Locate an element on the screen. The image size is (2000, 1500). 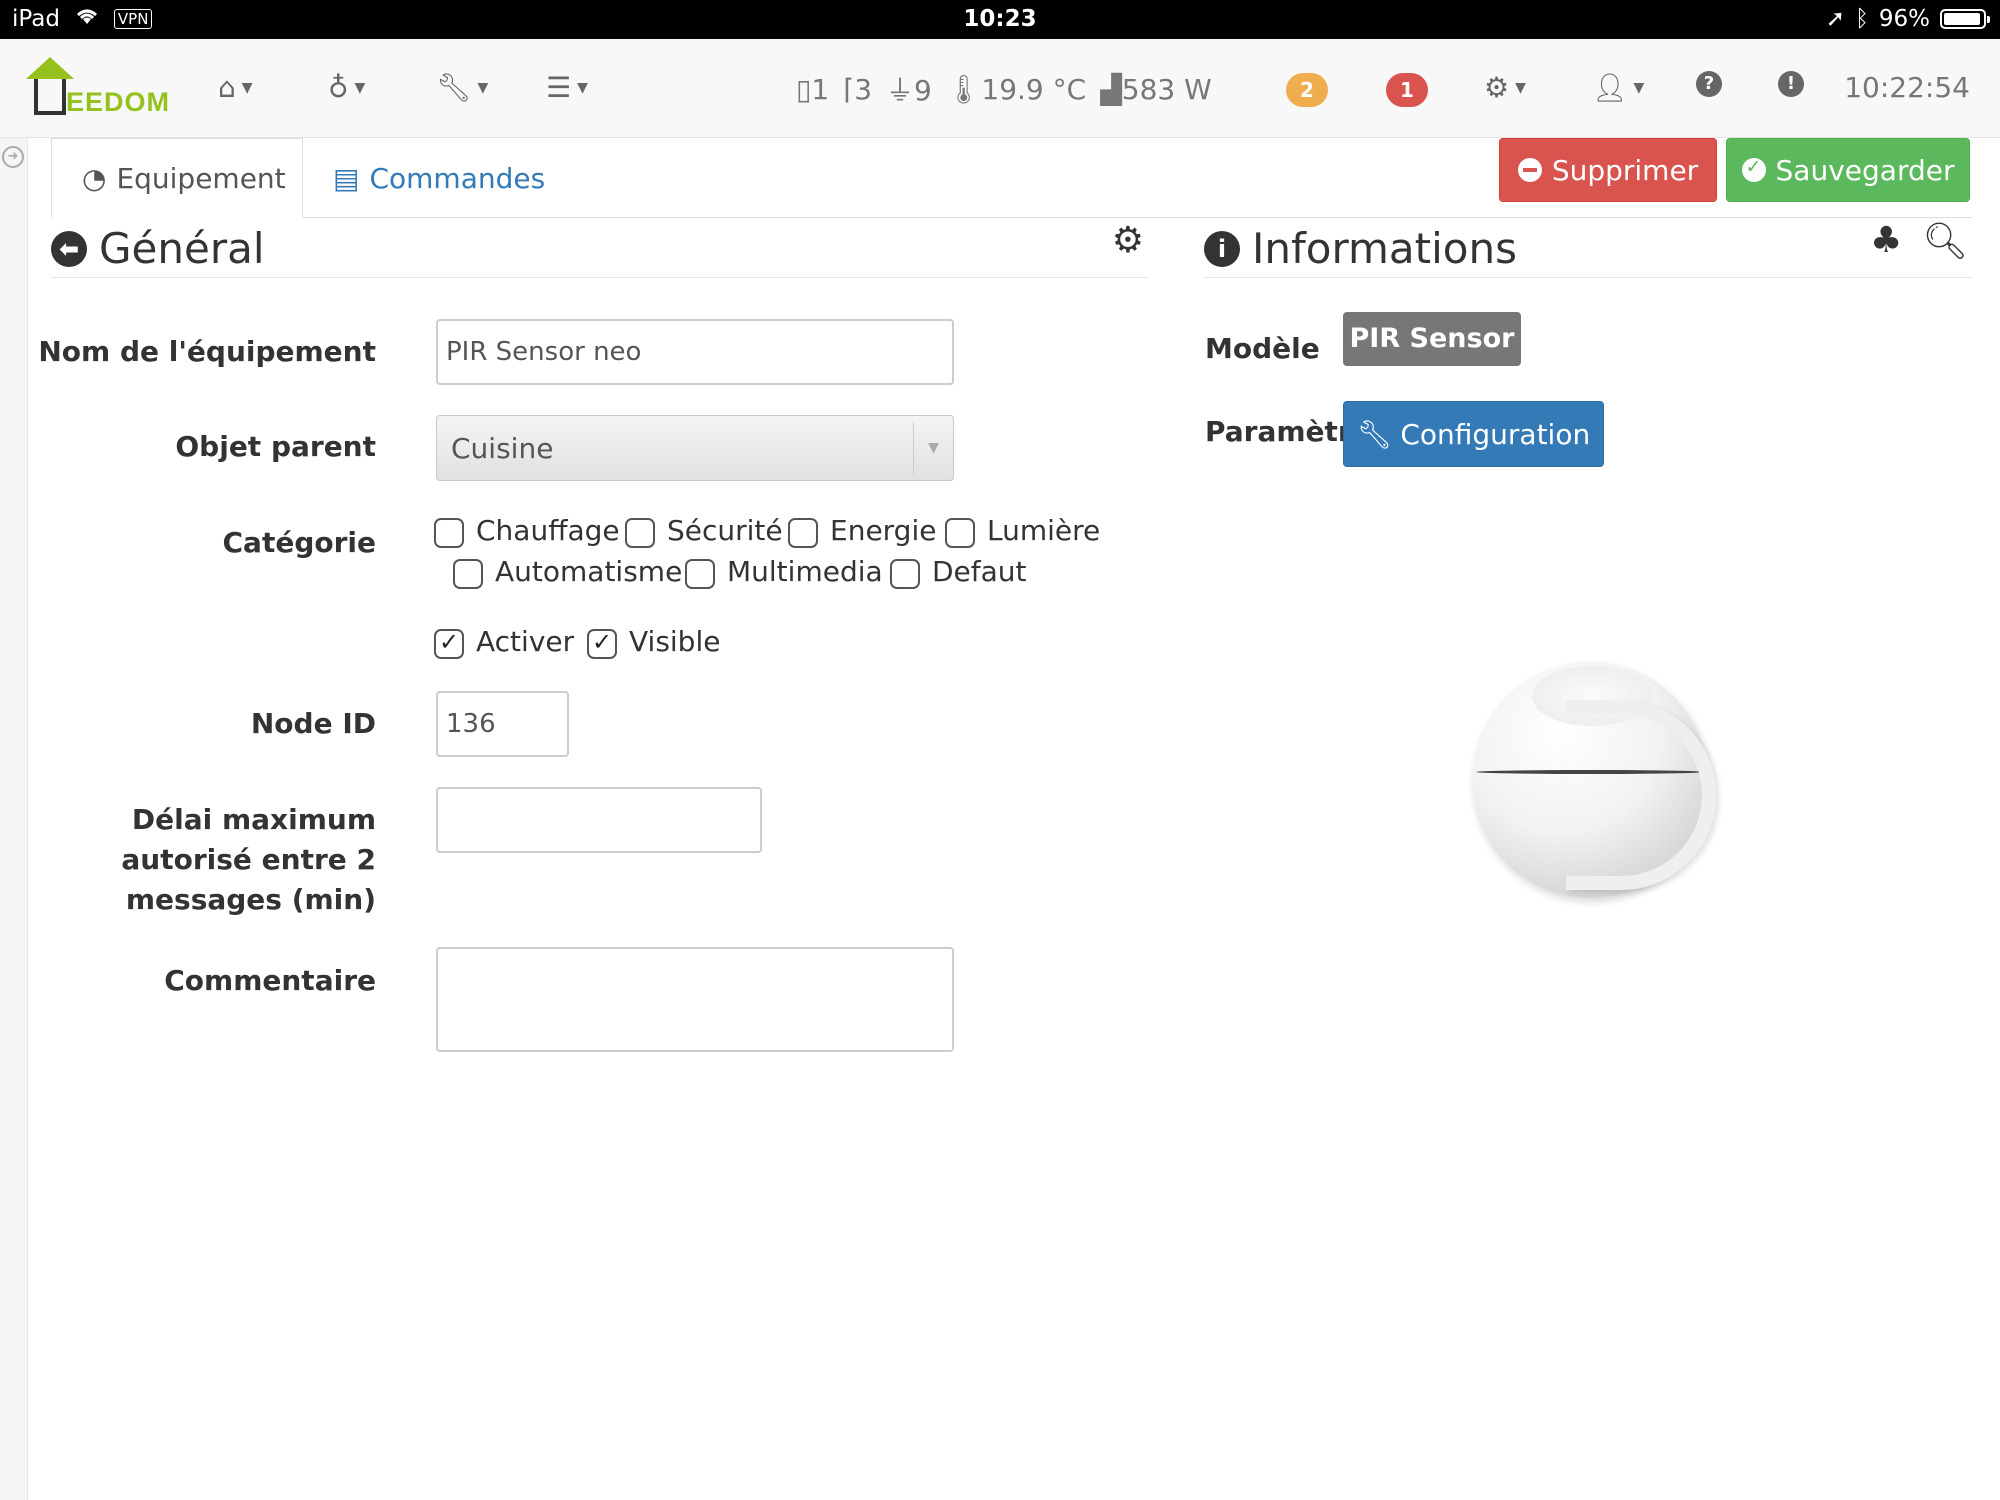
advanced-config-cogs-icon: ⚙ is located at coordinates (1128, 240).